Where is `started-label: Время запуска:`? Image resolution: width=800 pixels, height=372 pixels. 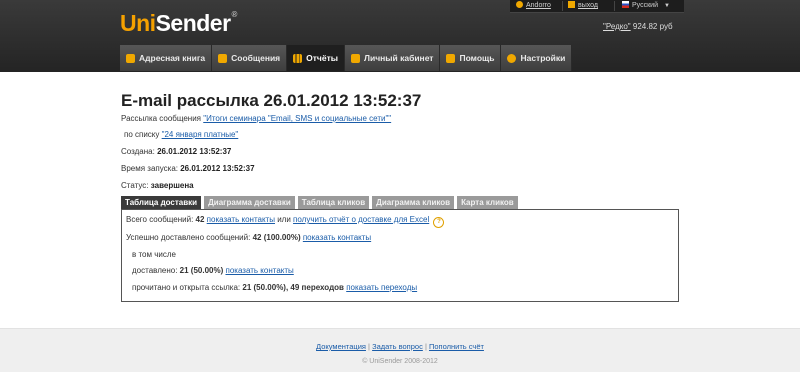
started-label: Время запуска: is located at coordinates (149, 168).